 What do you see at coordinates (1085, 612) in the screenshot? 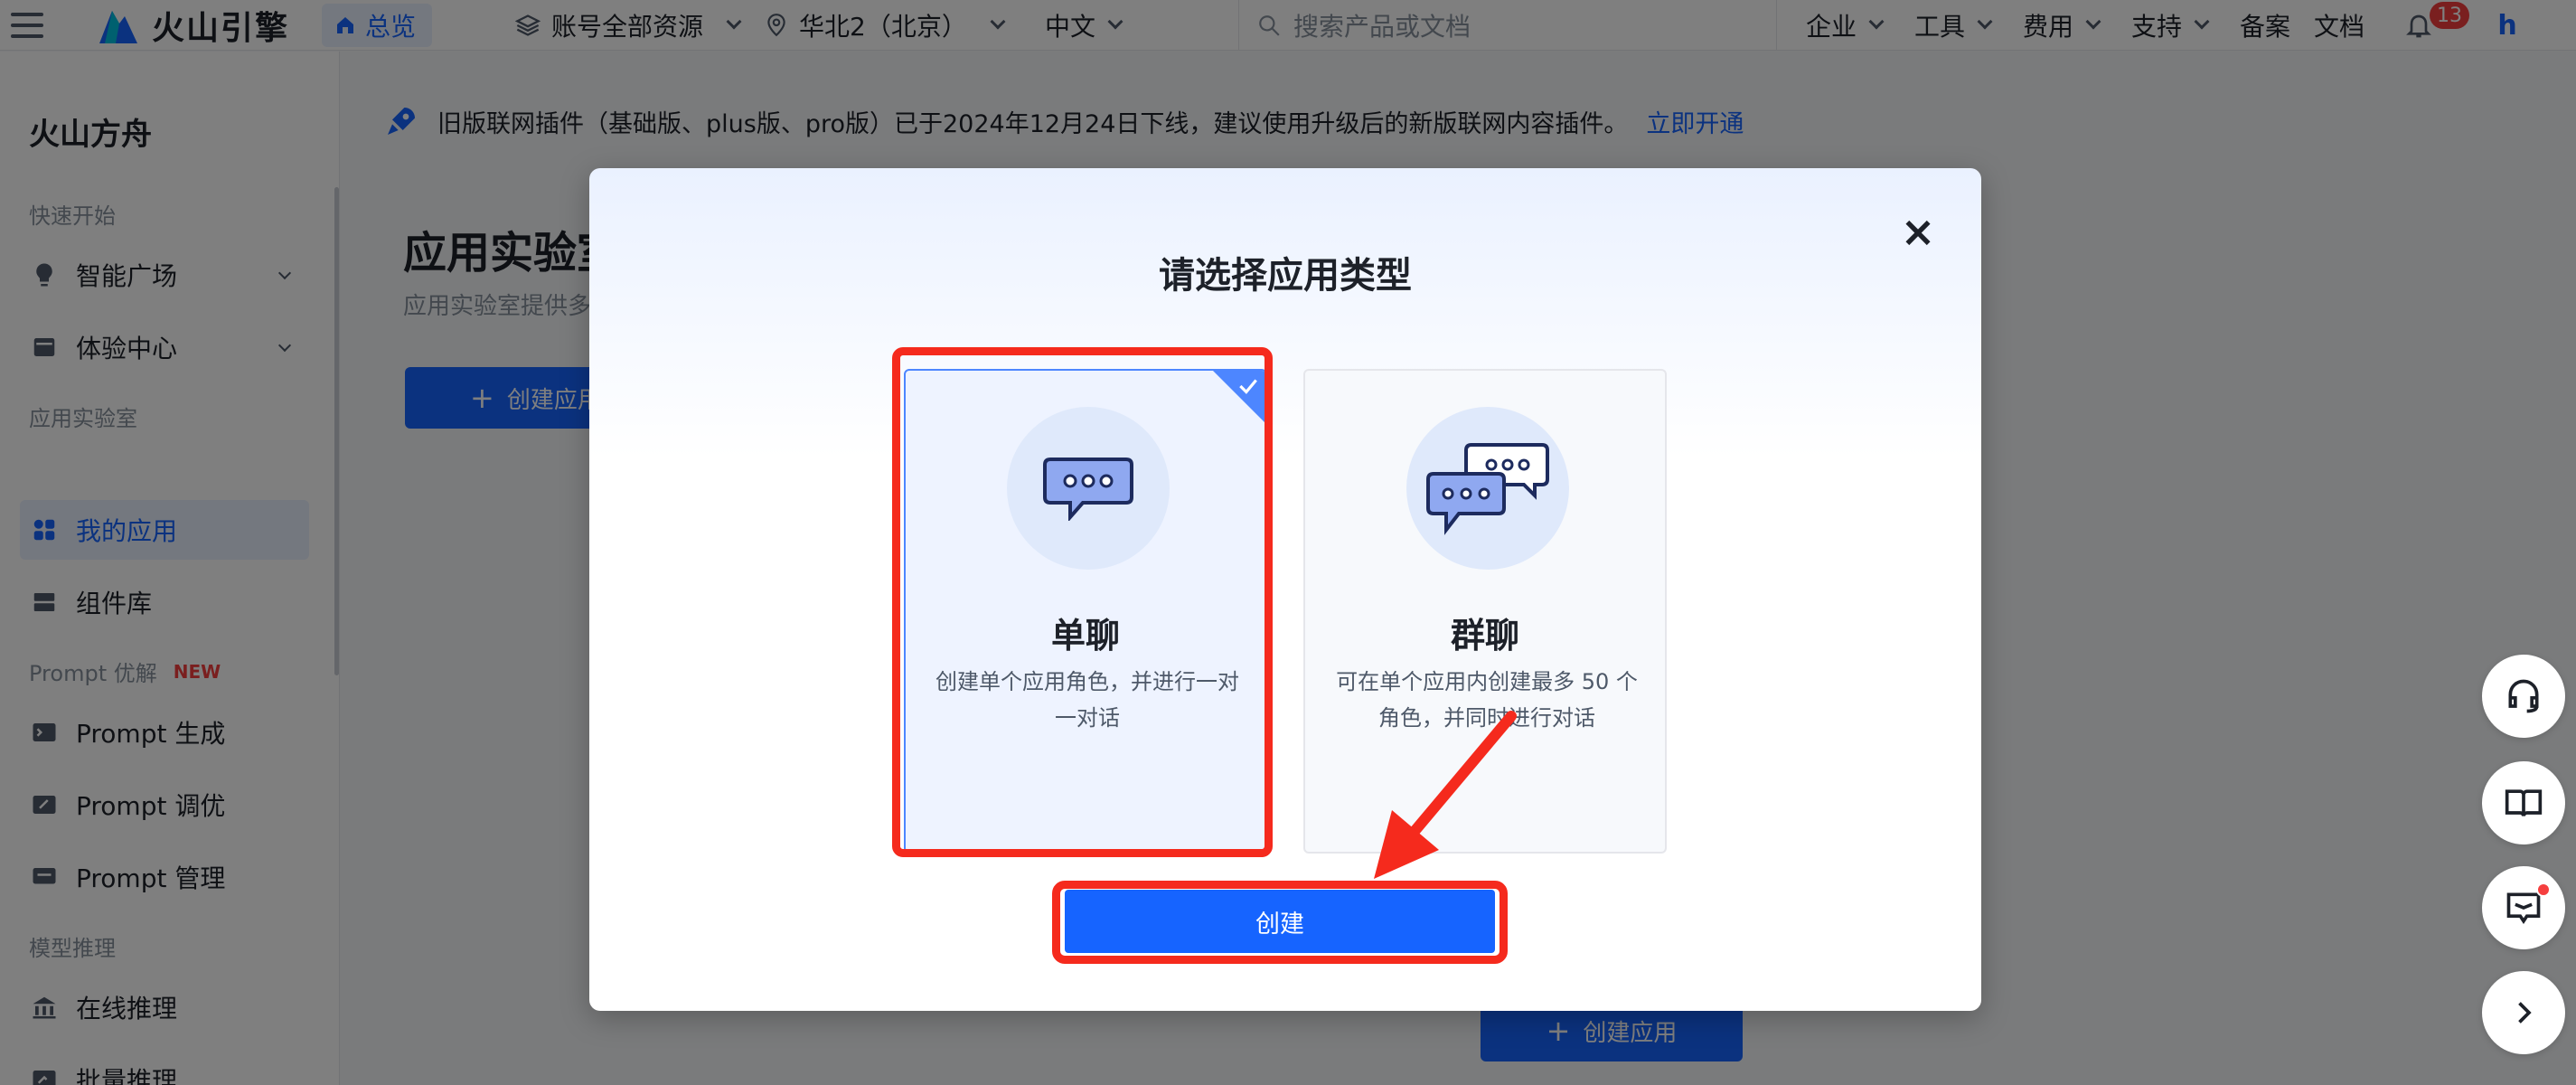
I see `app-type-card-single-chat: 单聊 创建单个应用角色，并进行一对一对话` at bounding box center [1085, 612].